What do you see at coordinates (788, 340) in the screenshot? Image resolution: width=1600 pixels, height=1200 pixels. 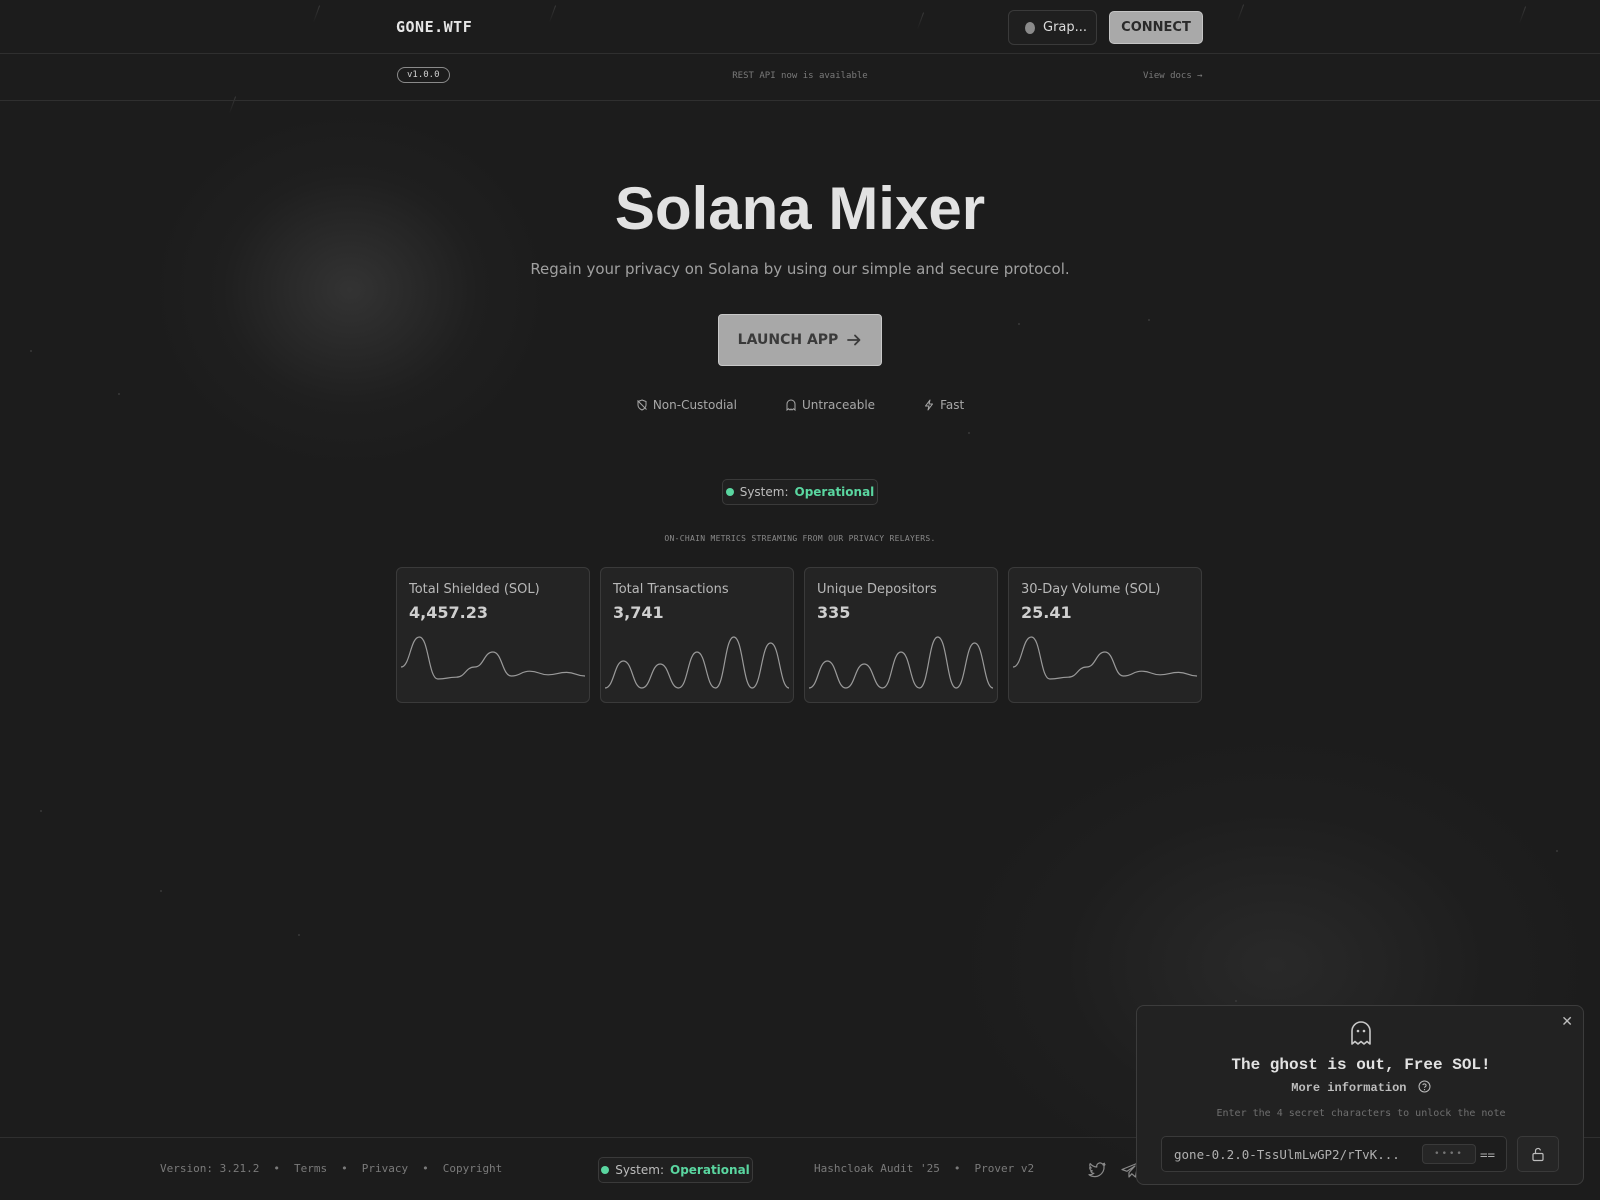 I see `launch-app-label: LAUNCH APP` at bounding box center [788, 340].